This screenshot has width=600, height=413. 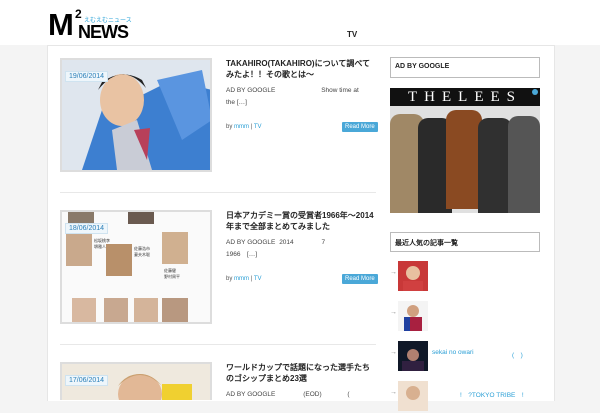 I want to click on post-title: ワールドカップで話題になった選手たちのゴシップまとめ23選, so click(x=301, y=373).